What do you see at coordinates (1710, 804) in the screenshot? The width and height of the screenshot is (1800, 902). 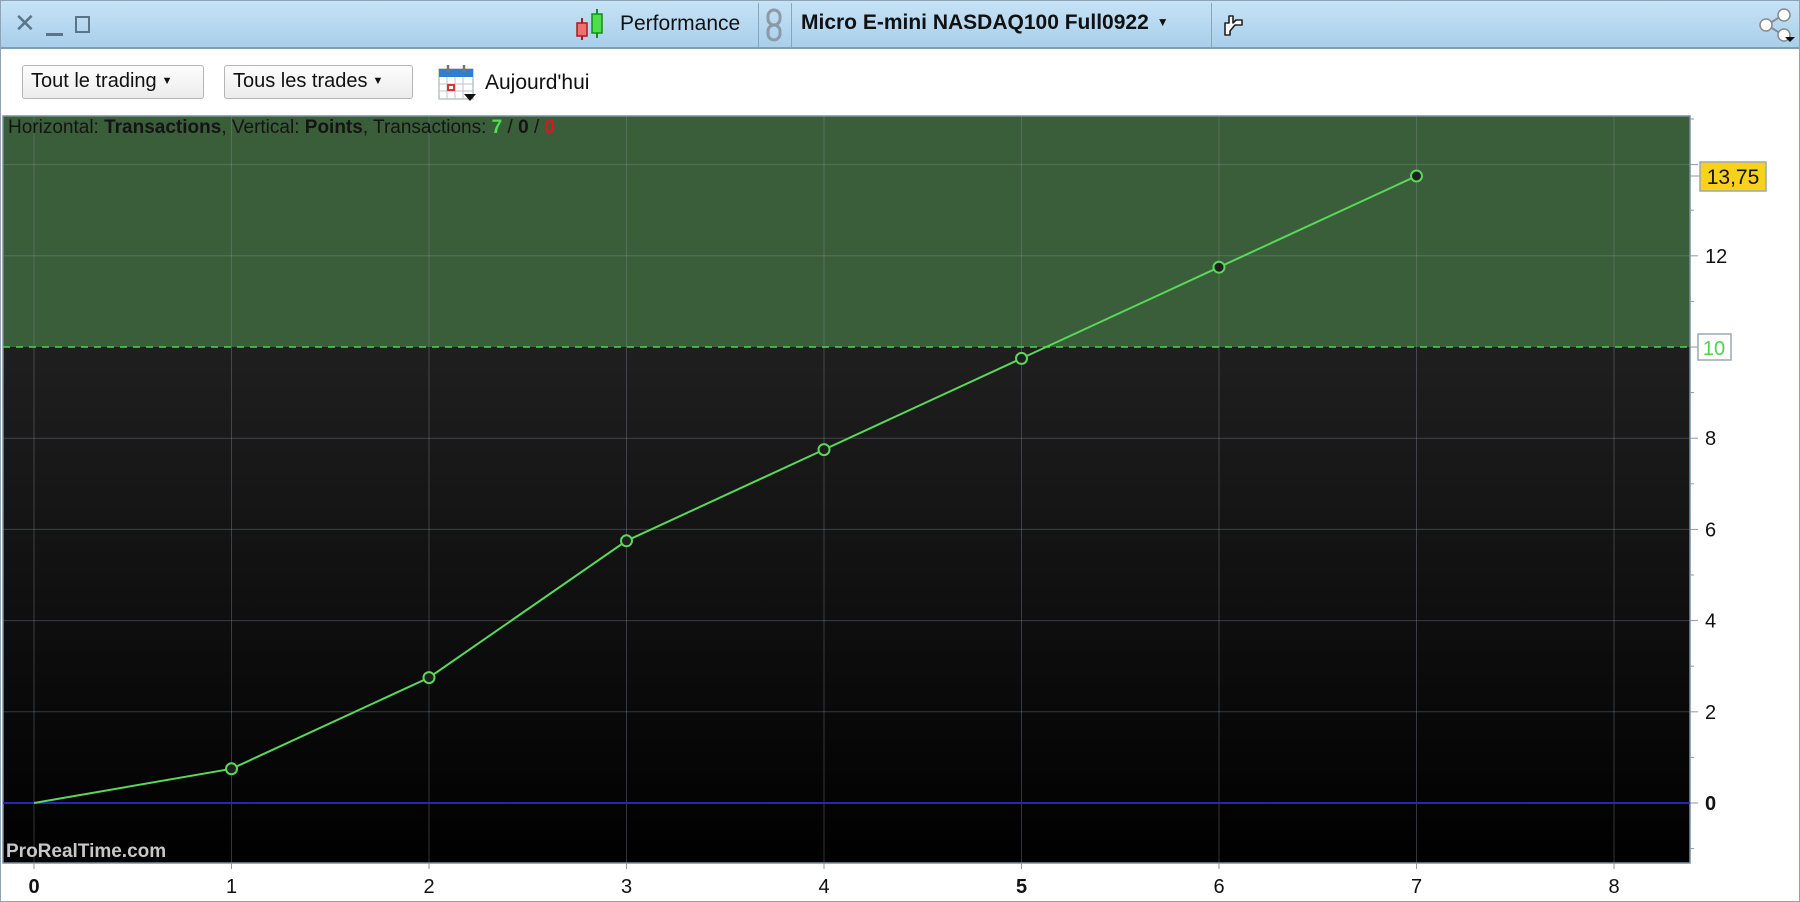 I see `y-tick-label: 0` at bounding box center [1710, 804].